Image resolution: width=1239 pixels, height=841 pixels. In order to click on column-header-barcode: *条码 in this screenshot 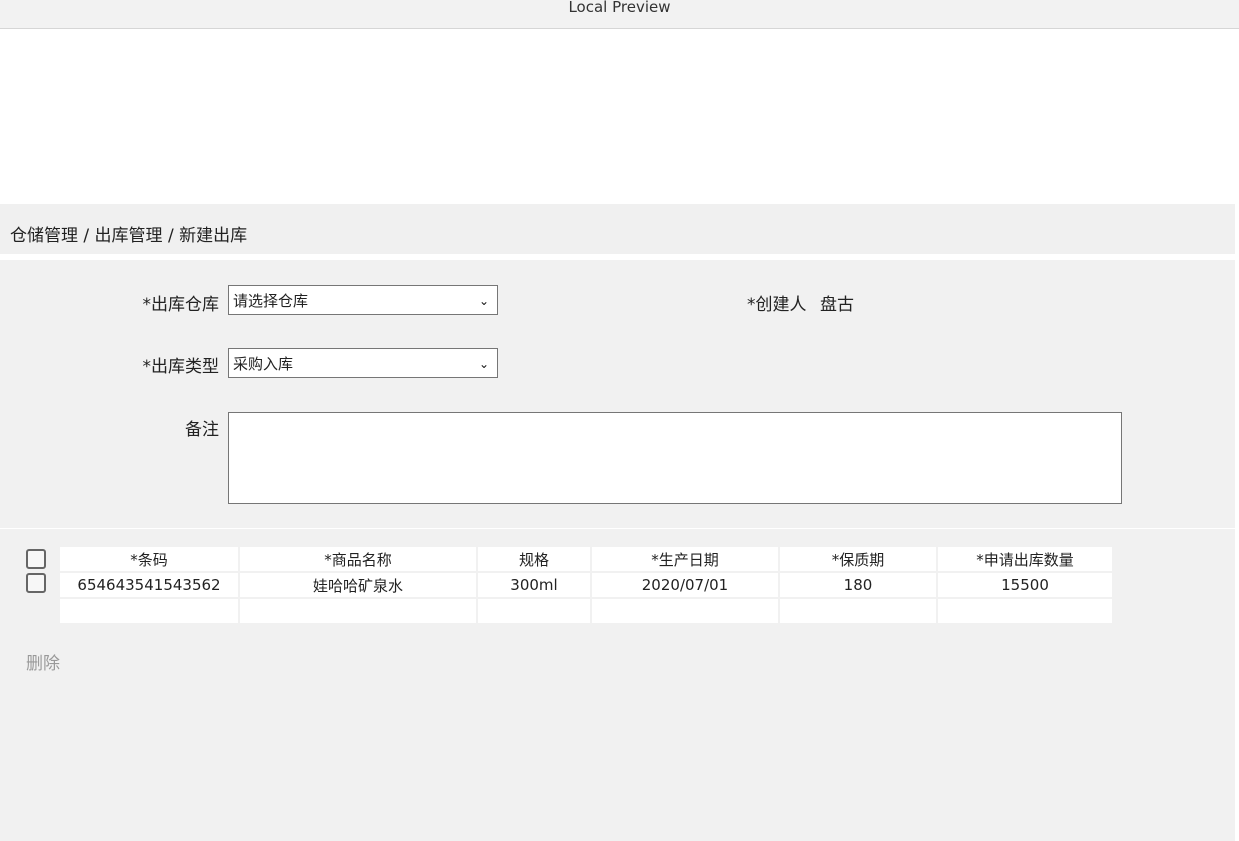, I will do `click(149, 559)`.